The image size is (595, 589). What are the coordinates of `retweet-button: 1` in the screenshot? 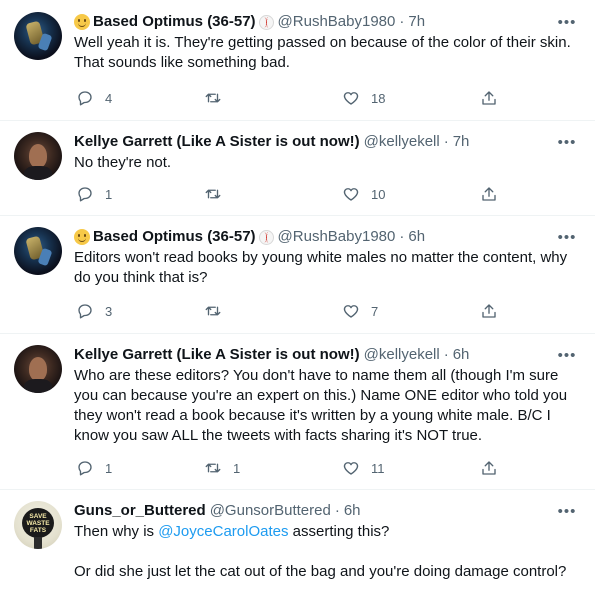 It's located at (222, 468).